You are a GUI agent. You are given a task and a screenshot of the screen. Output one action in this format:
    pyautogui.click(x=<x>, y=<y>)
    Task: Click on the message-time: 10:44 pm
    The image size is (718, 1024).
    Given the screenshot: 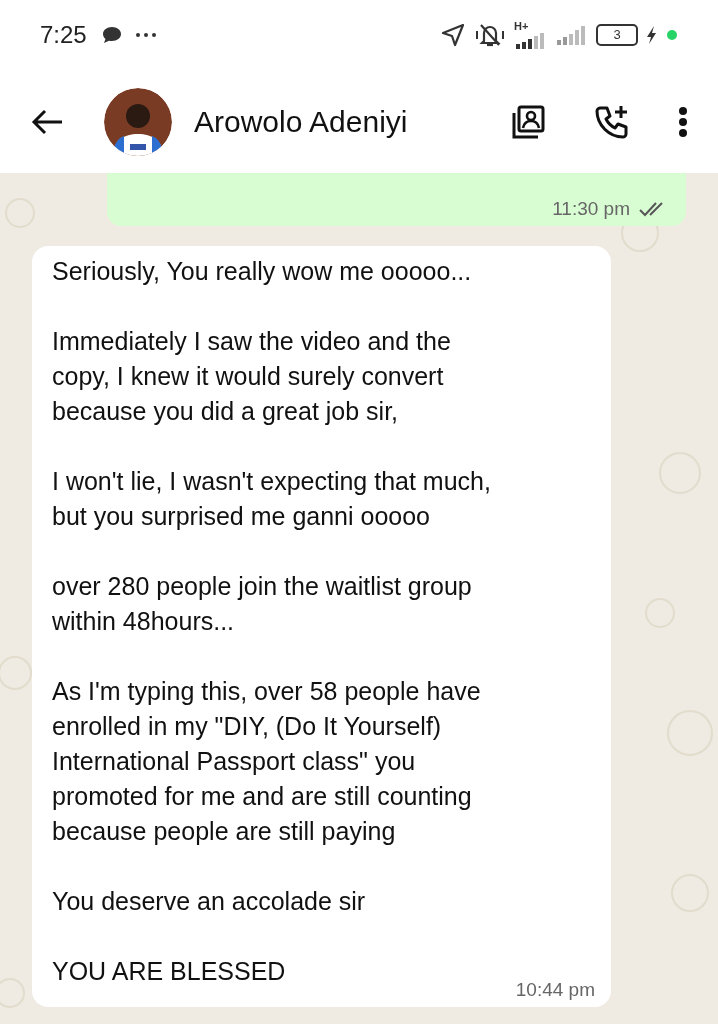 What is the action you would take?
    pyautogui.click(x=555, y=990)
    